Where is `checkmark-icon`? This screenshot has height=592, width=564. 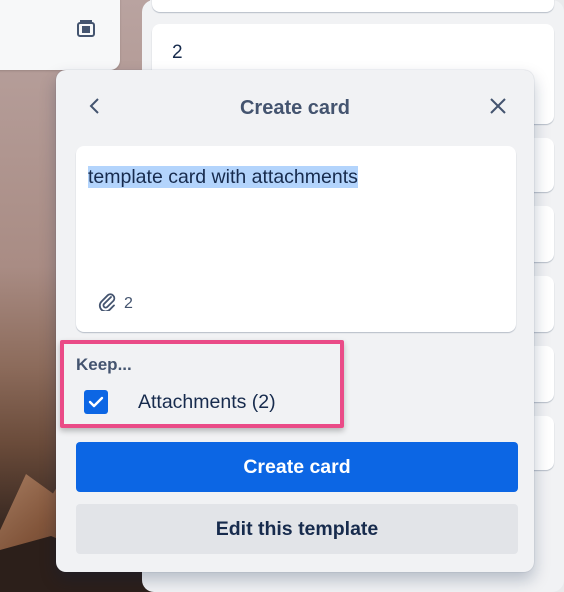 checkmark-icon is located at coordinates (96, 402).